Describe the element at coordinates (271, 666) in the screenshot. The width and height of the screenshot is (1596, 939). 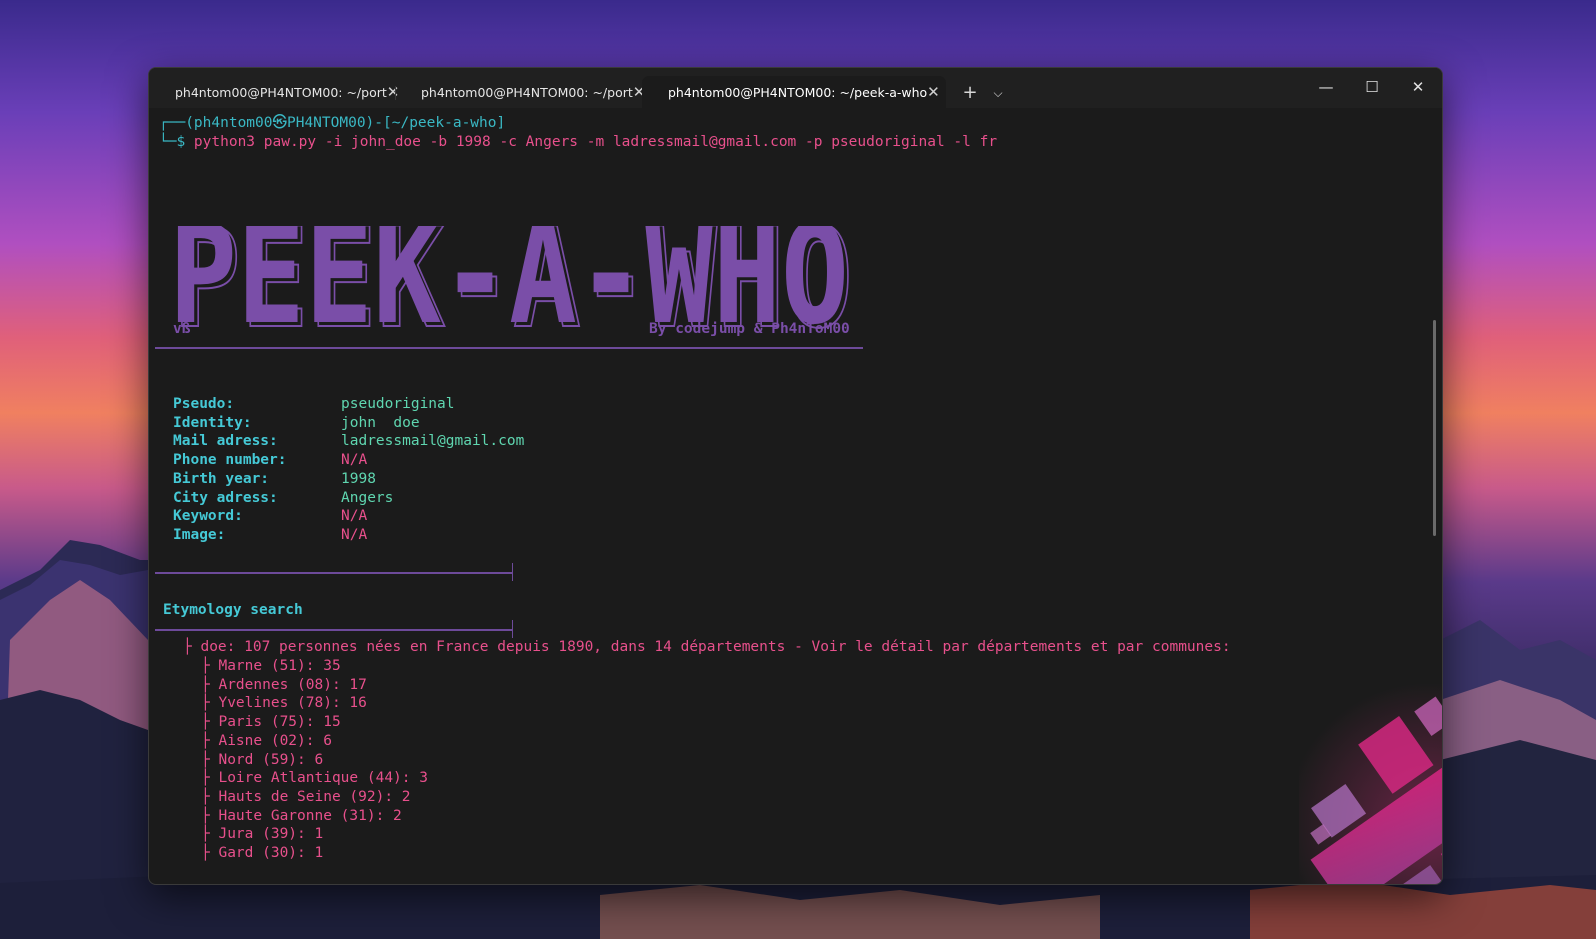
I see `etymology-item: ├ Marne (51): 35` at that location.